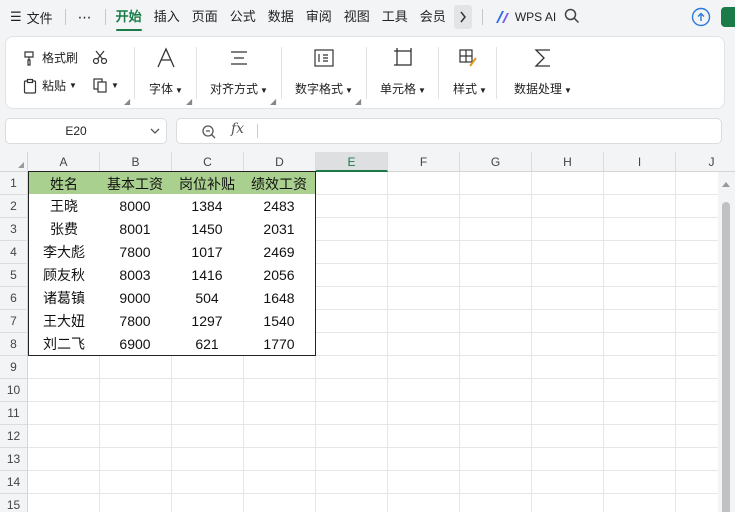 The image size is (735, 512). What do you see at coordinates (207, 298) in the screenshot?
I see `table-cell: 504` at bounding box center [207, 298].